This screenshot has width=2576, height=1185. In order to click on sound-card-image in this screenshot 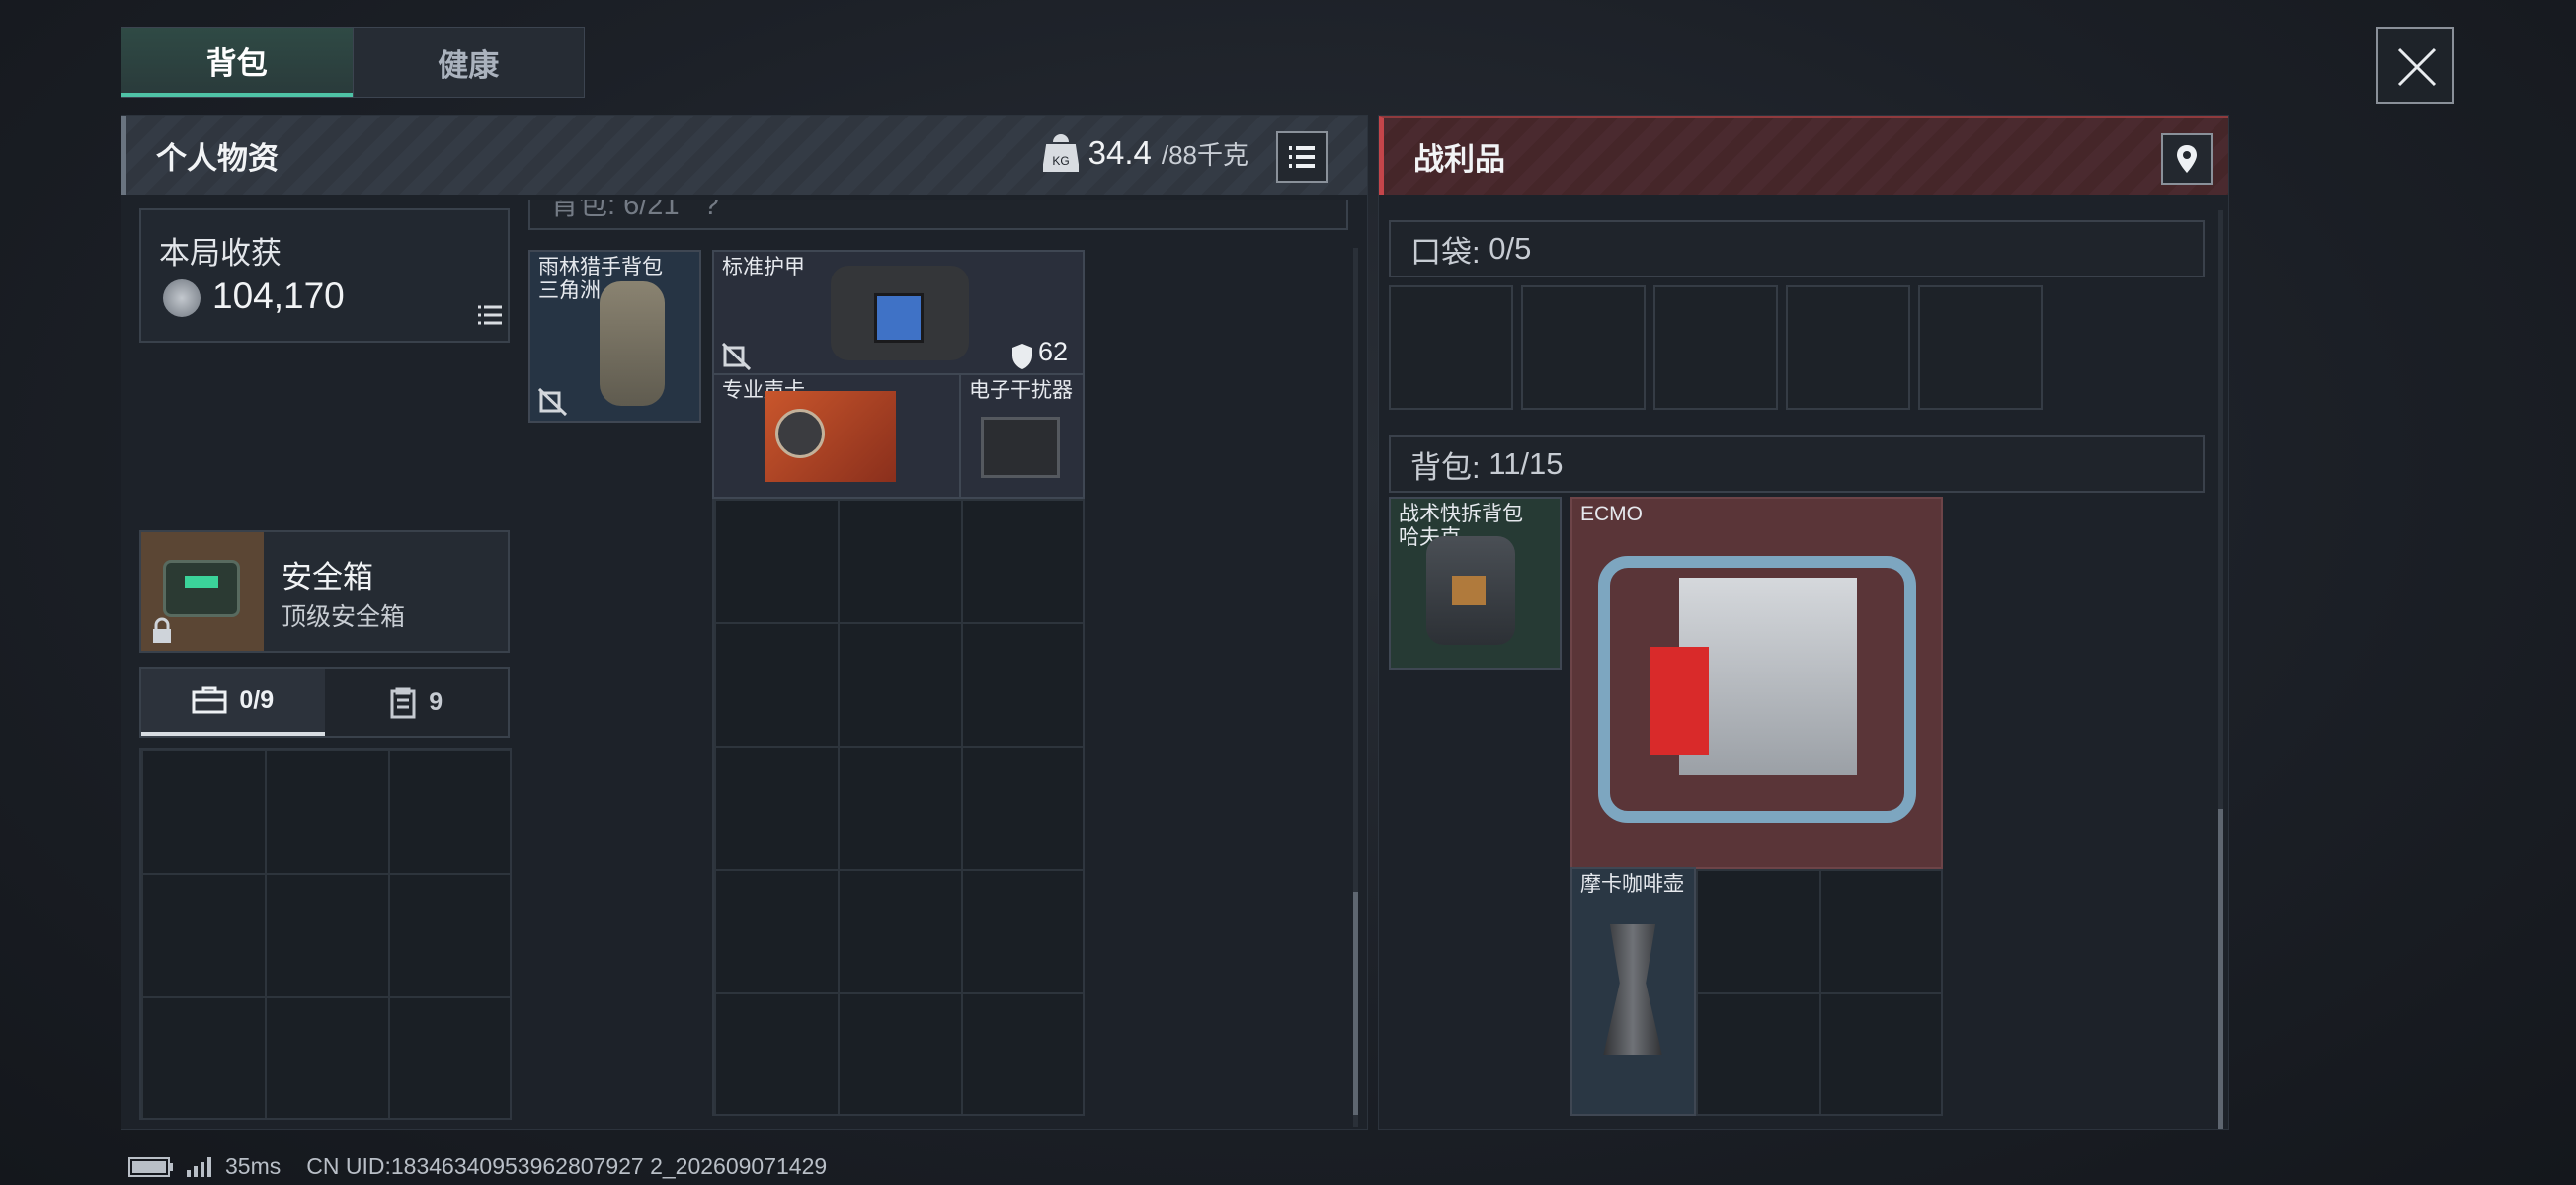, I will do `click(830, 437)`.